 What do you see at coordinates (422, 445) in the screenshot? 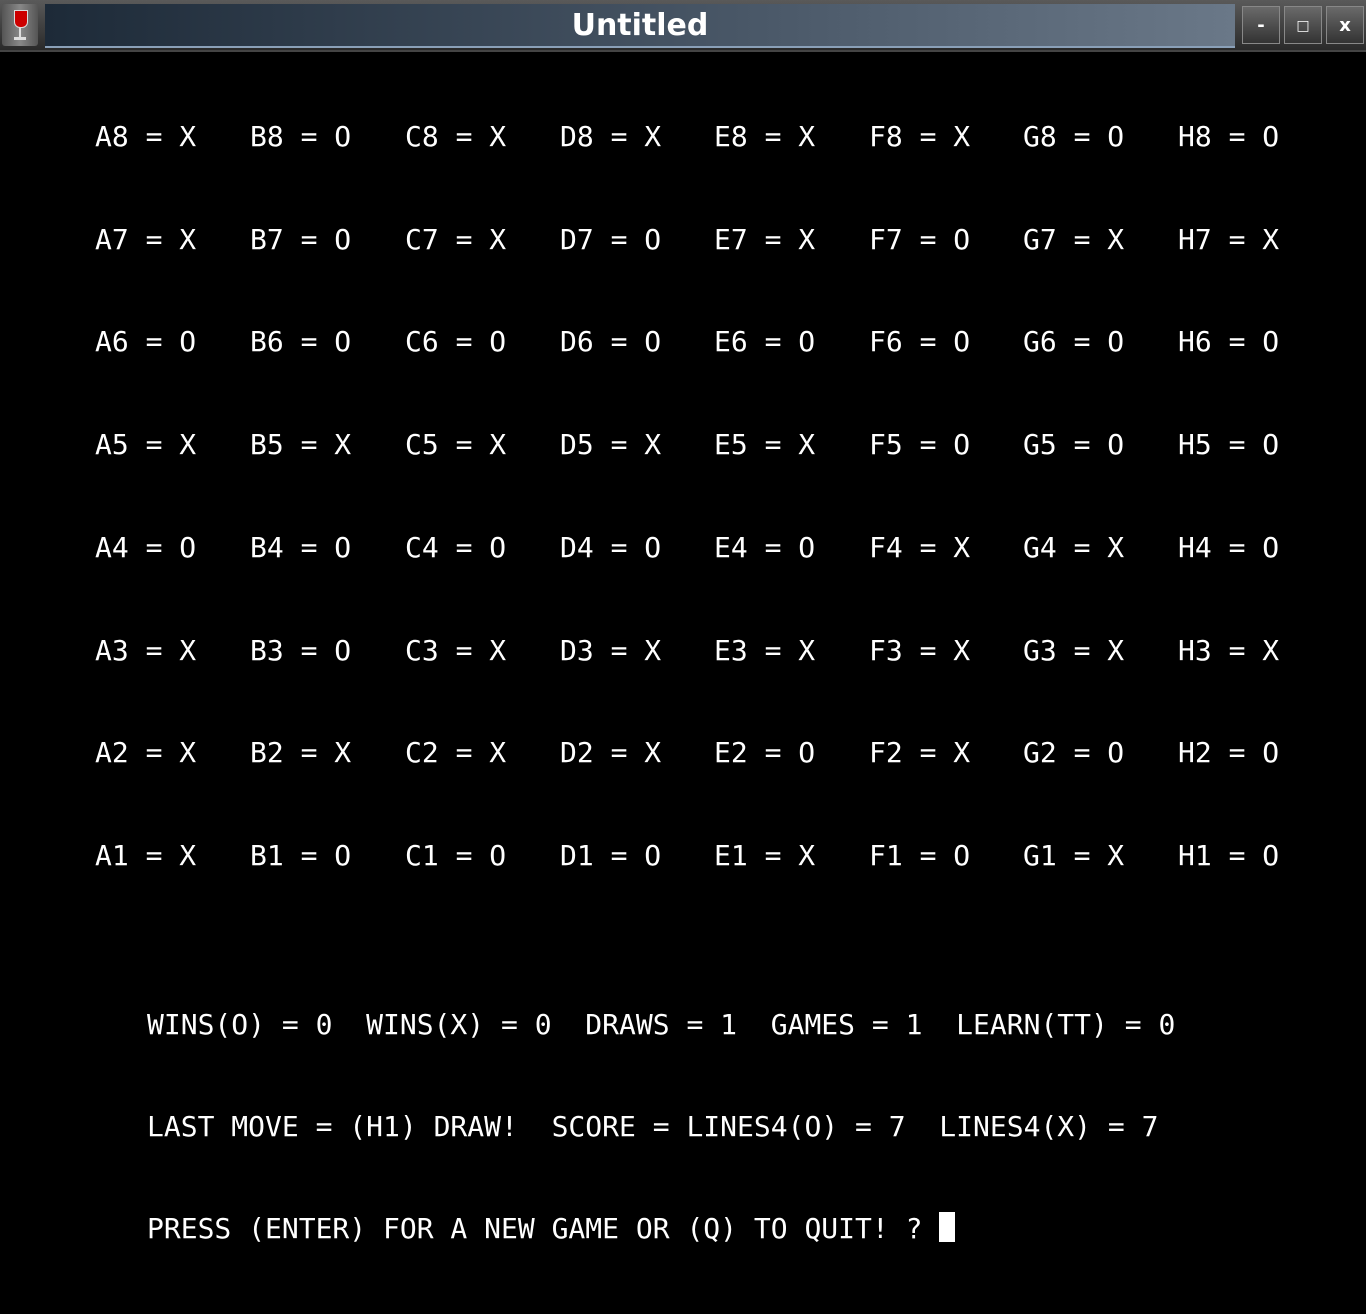
I see `cell-label: C5` at bounding box center [422, 445].